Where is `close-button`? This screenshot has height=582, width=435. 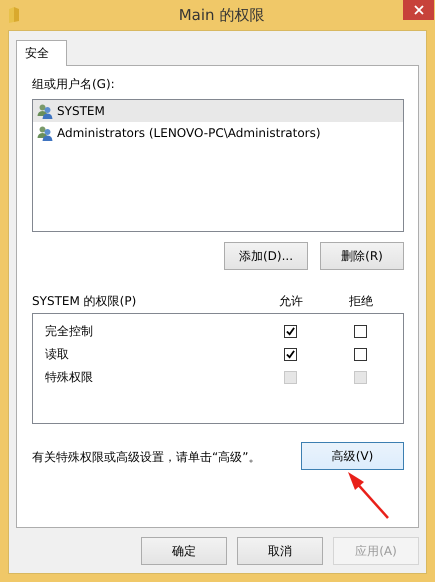
close-button is located at coordinates (418, 10).